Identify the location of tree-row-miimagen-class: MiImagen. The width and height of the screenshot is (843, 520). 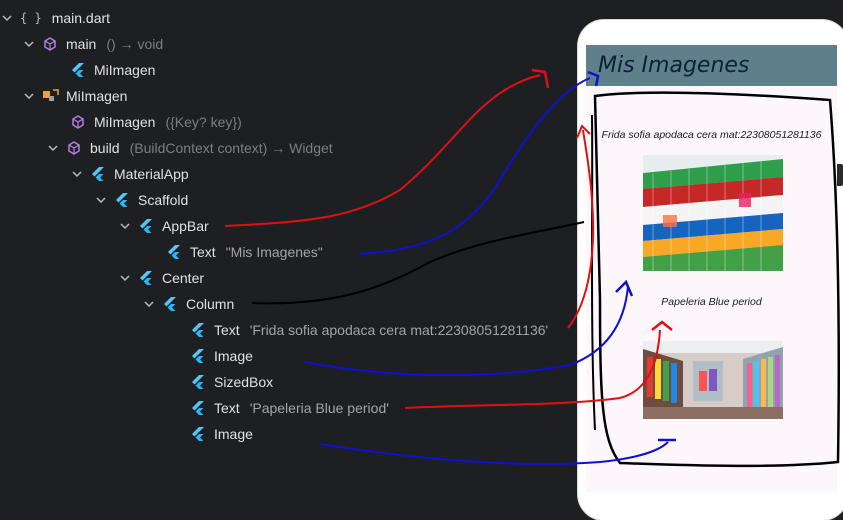
(74, 96).